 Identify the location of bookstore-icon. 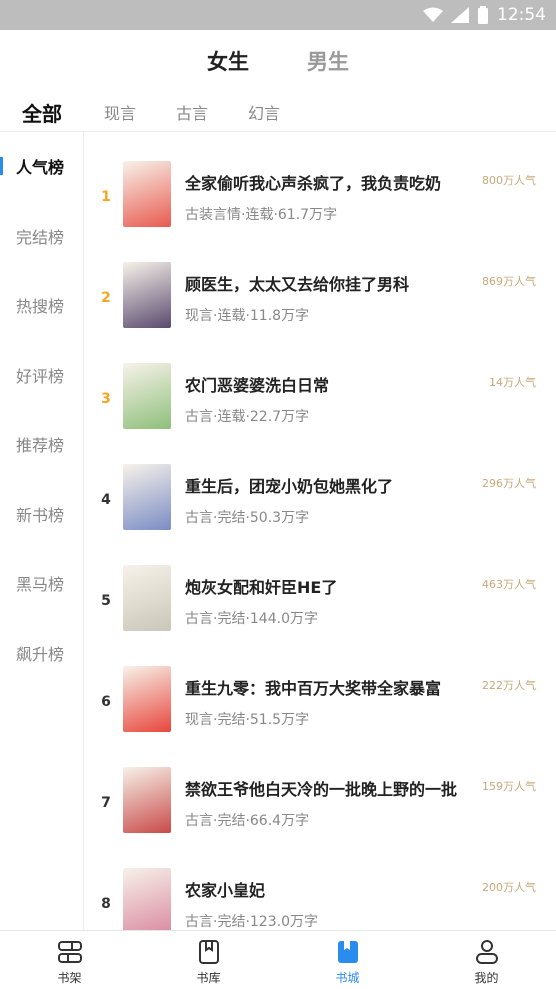
(347, 952).